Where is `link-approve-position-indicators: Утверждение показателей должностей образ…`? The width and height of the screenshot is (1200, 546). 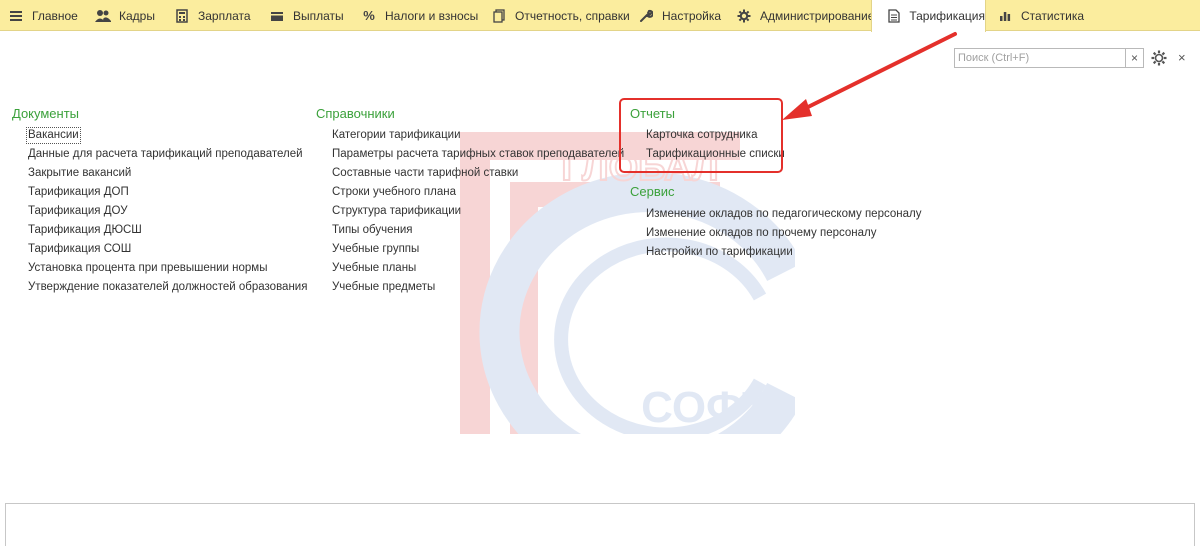
link-approve-position-indicators: Утверждение показателей должностей образ… is located at coordinates (167, 287).